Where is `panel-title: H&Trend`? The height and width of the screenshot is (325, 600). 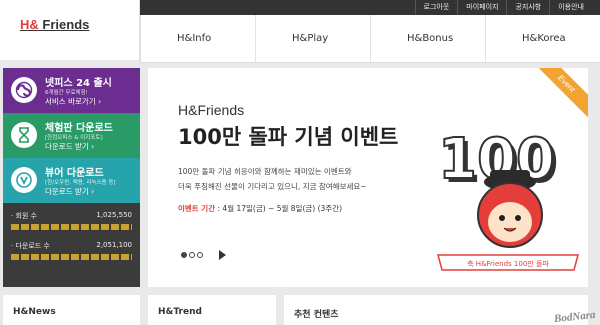 panel-title: H&Trend is located at coordinates (180, 312).